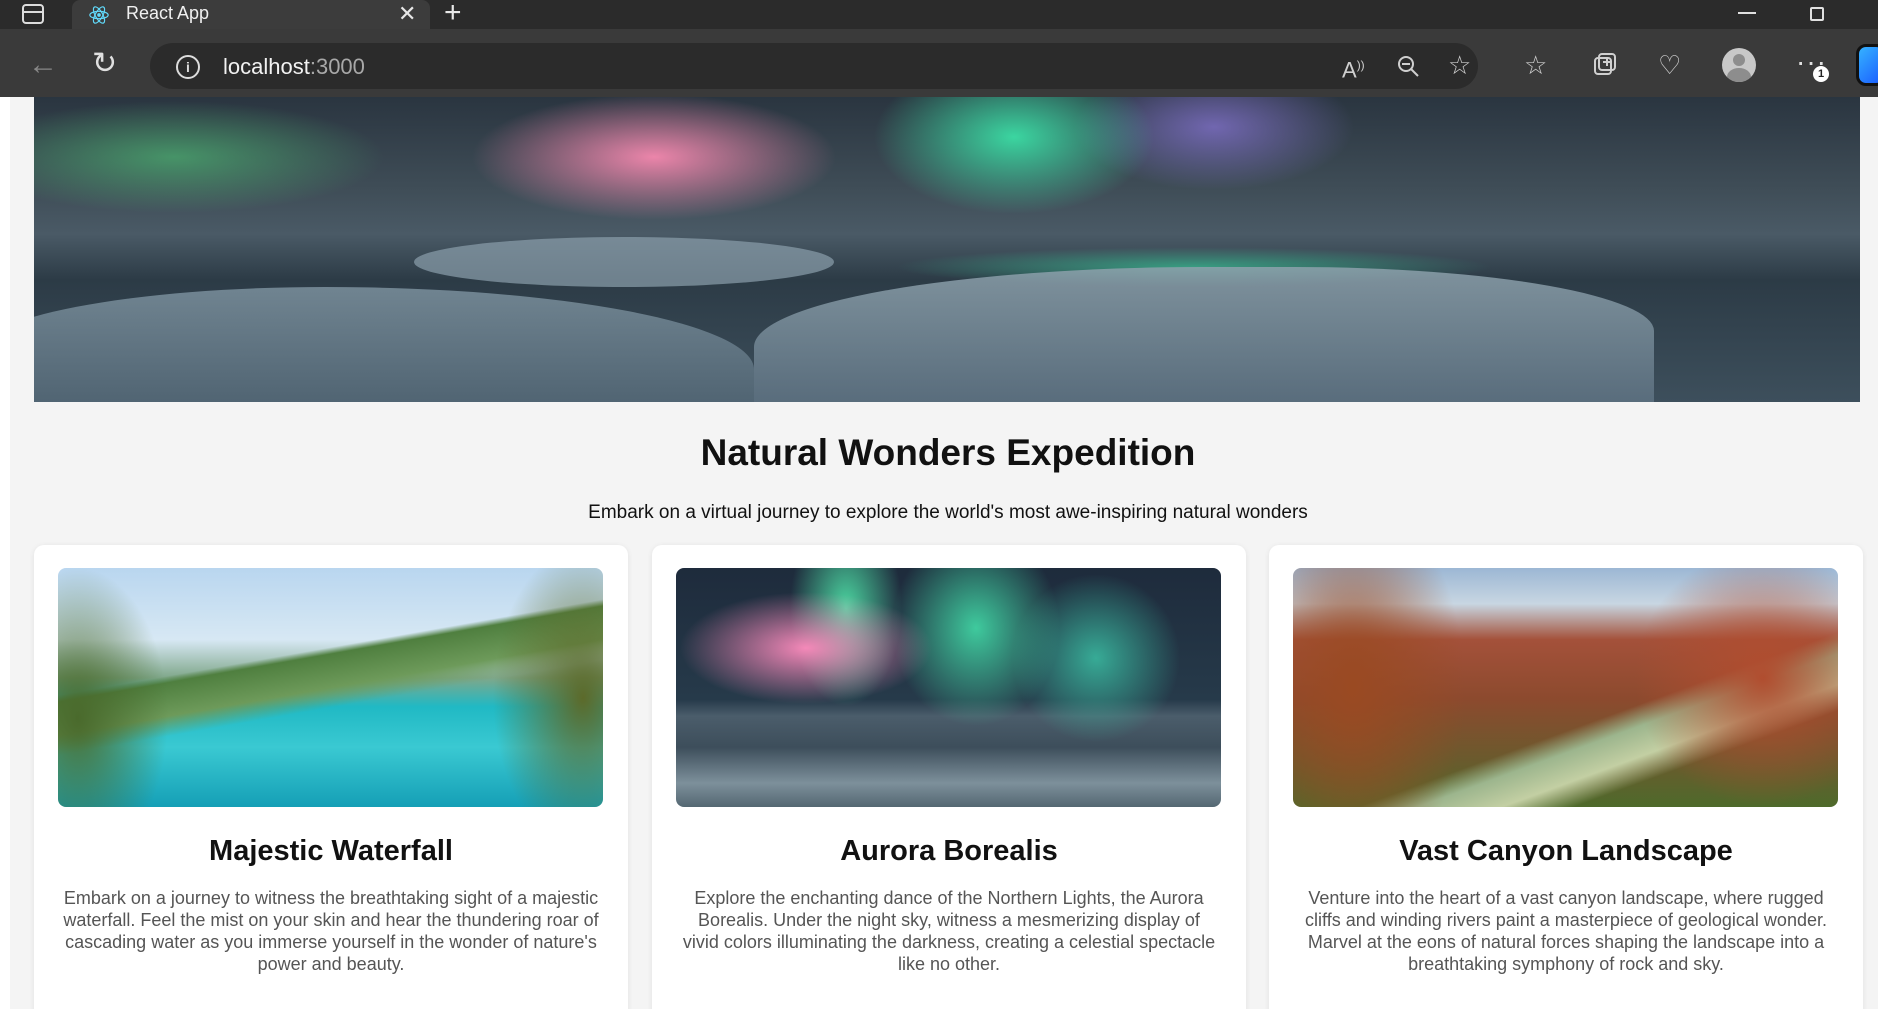  Describe the element at coordinates (1817, 14) in the screenshot. I see `restore-window-icon` at that location.